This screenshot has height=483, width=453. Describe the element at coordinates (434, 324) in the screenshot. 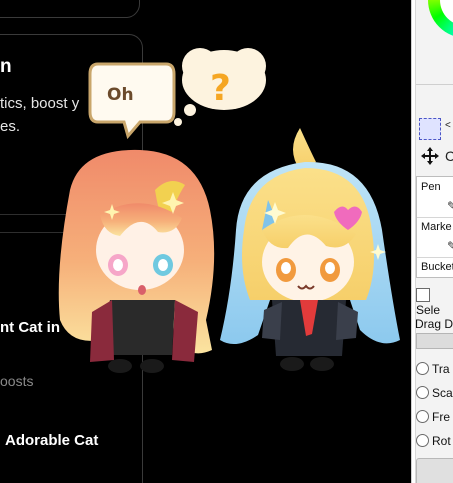

I see `drag-label: Drag D` at that location.